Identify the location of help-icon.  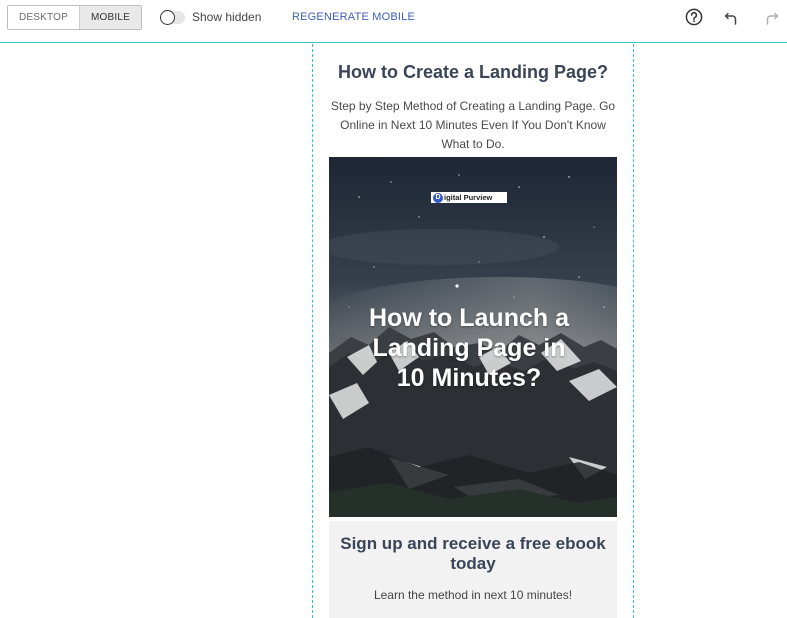
(694, 17).